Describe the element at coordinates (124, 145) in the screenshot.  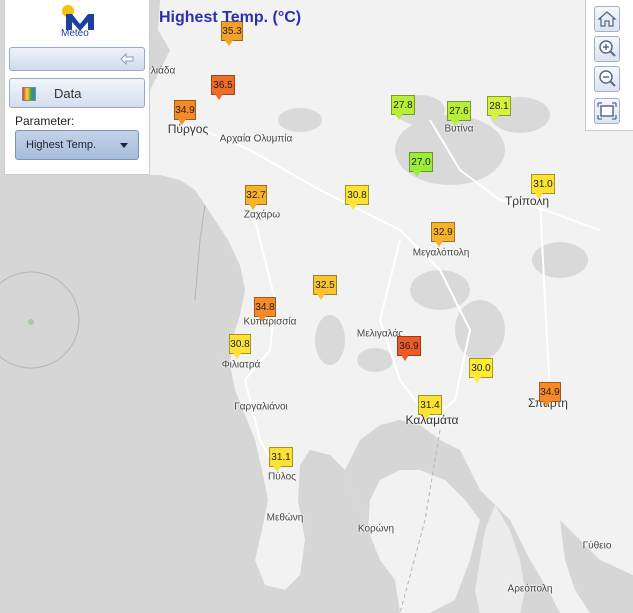
I see `chevron-down-icon` at that location.